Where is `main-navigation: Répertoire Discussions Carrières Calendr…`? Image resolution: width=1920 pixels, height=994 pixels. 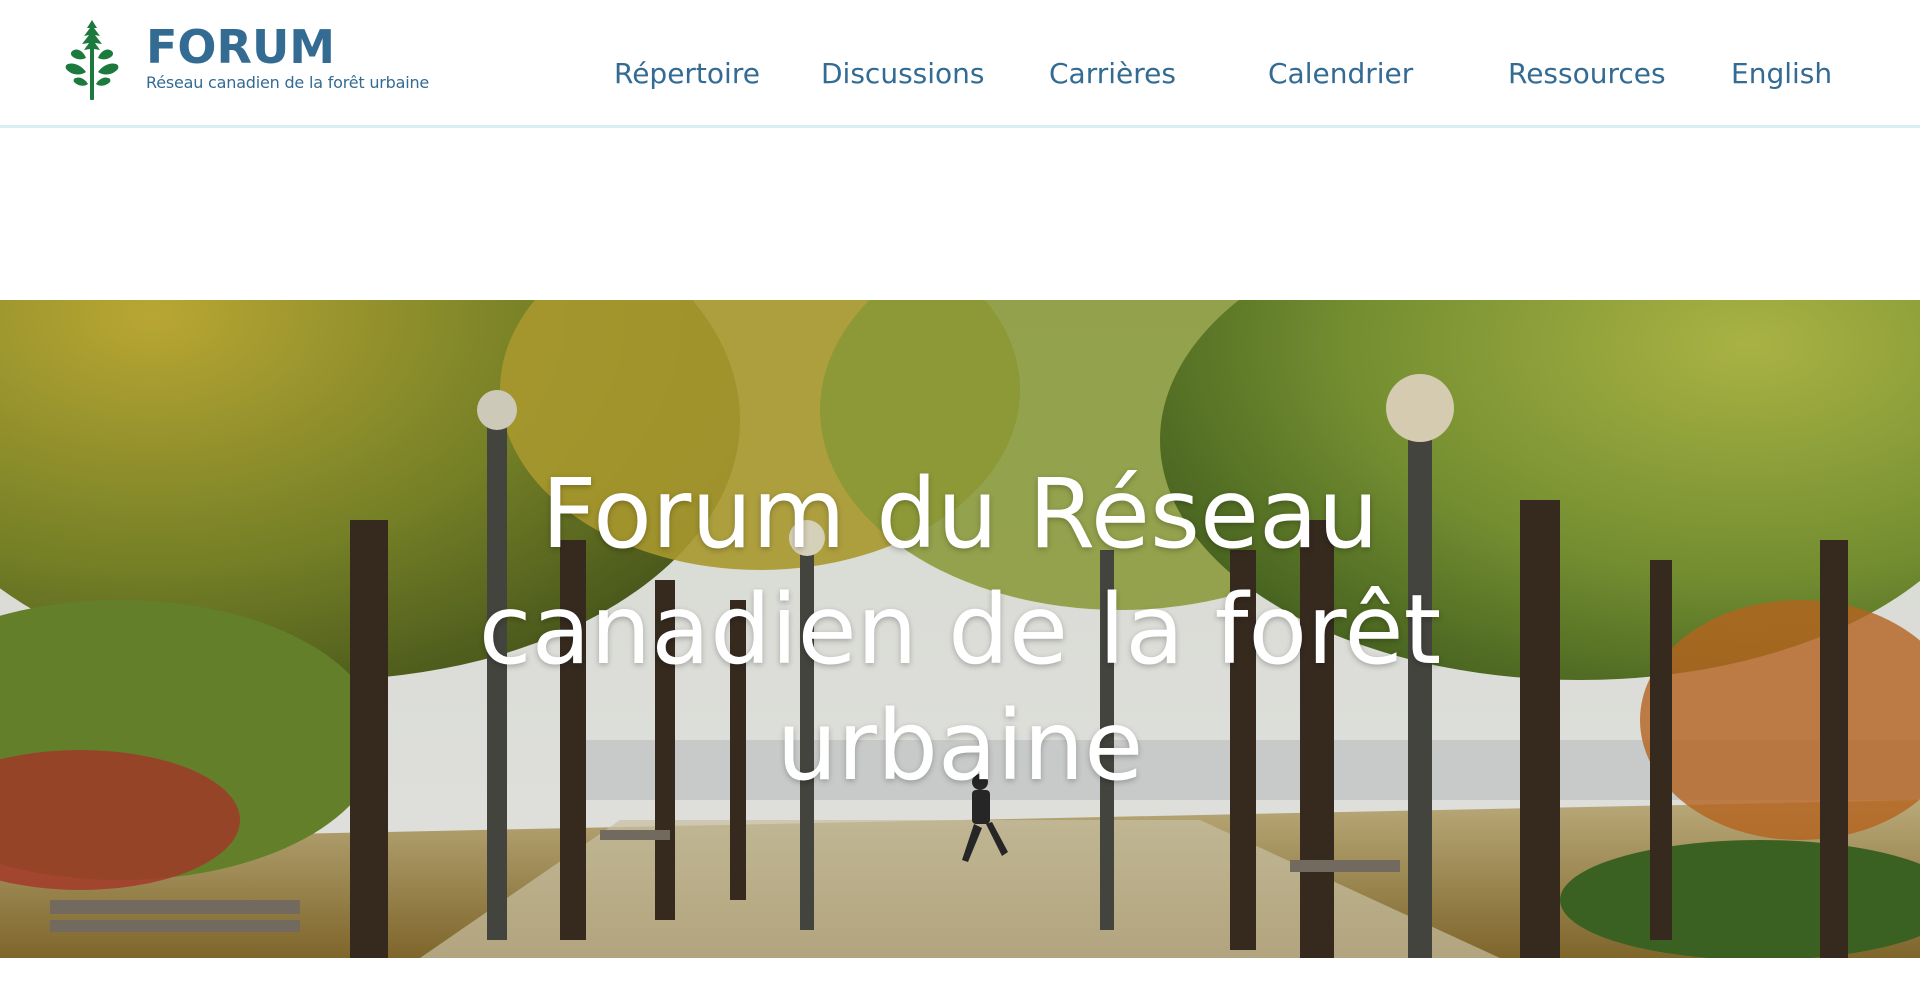
main-navigation: Répertoire Discussions Carrières Calendr… is located at coordinates (960, 74).